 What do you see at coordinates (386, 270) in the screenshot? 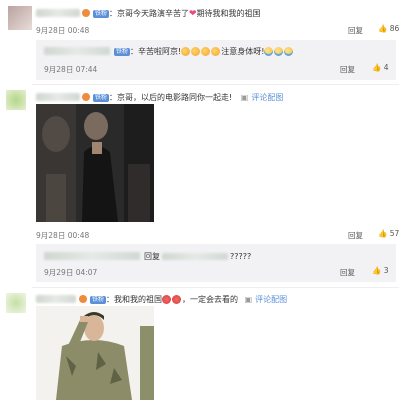
I see `like-count: 3` at bounding box center [386, 270].